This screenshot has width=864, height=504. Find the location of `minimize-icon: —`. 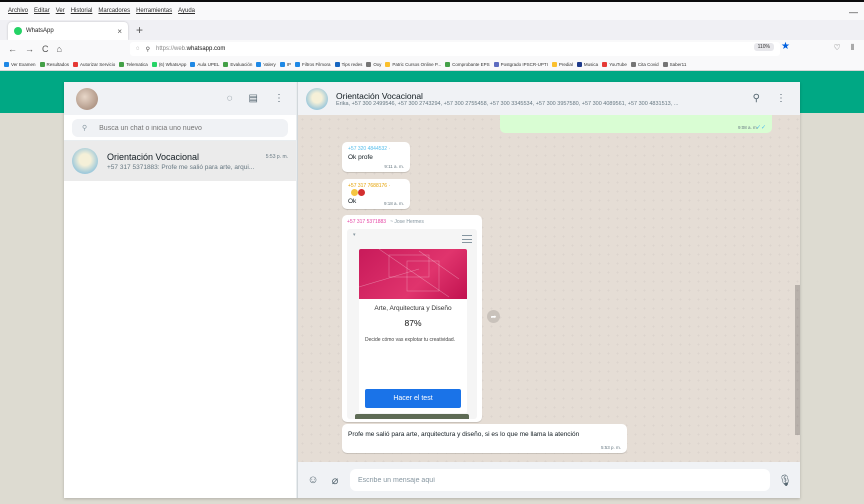

minimize-icon: — is located at coordinates (853, 12).